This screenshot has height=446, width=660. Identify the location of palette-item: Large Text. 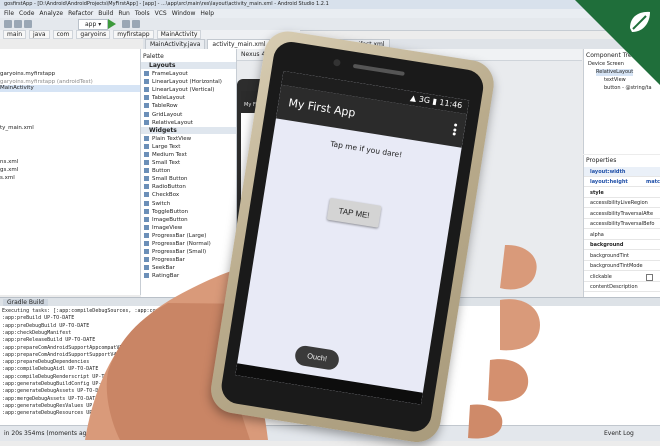
(162, 147).